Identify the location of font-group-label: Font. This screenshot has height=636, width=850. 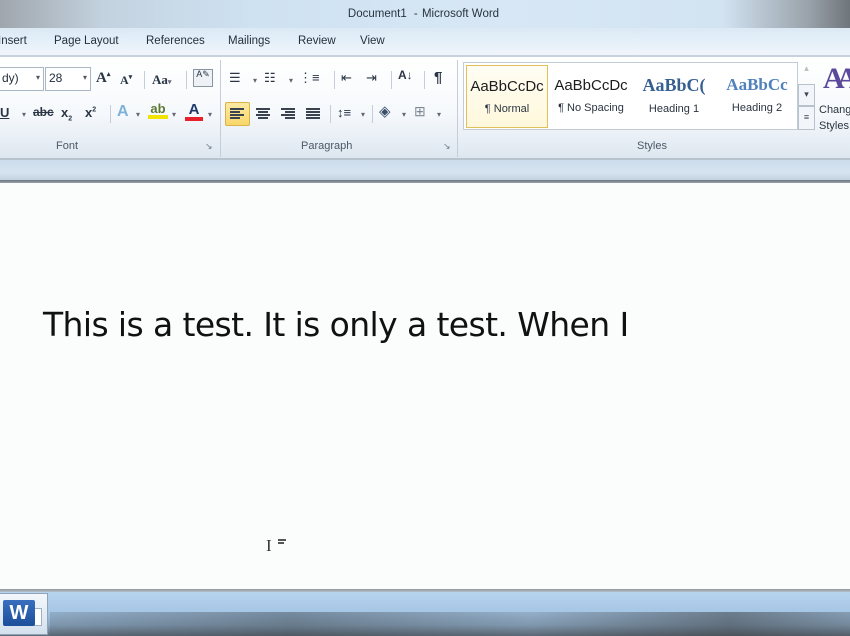
(67, 146).